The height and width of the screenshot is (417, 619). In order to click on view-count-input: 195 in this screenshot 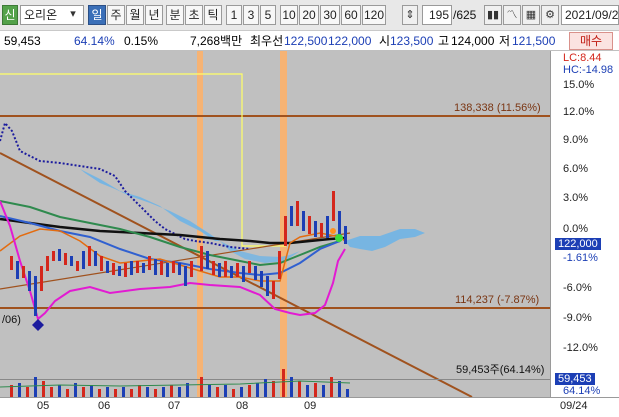, I will do `click(437, 15)`.